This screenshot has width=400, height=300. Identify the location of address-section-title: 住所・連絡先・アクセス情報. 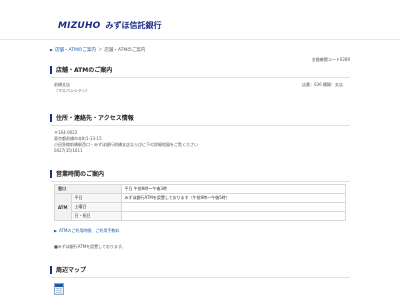
(200, 118).